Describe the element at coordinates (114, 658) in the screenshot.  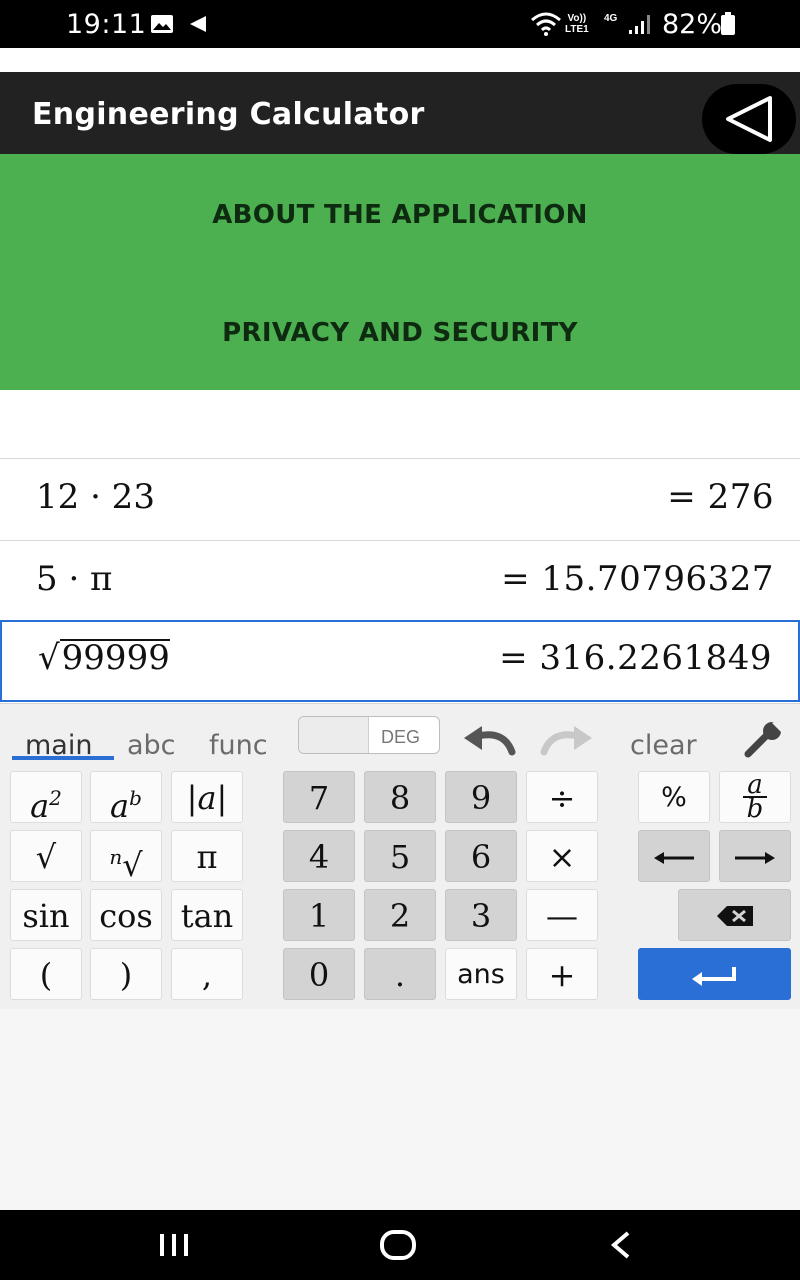
I see `sqrt-radicand: 99999` at that location.